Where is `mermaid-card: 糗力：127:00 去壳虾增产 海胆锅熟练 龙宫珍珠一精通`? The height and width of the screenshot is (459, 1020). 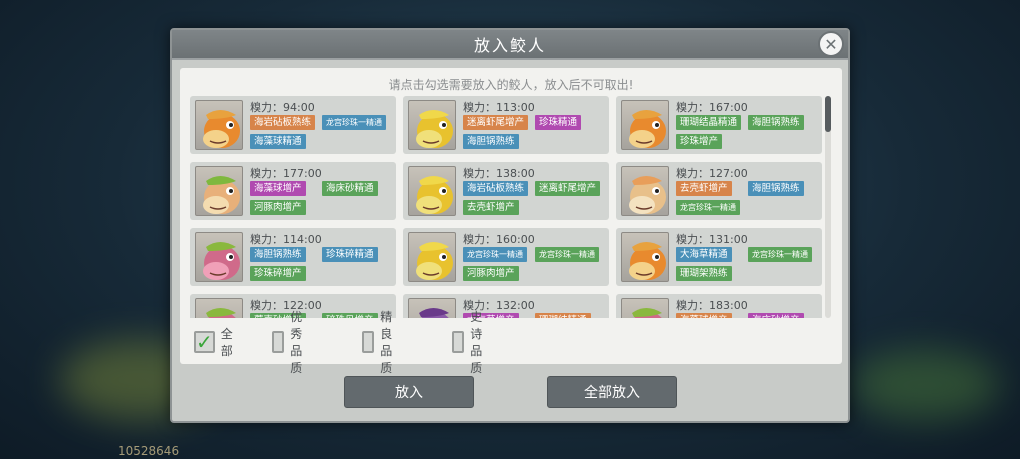
mermaid-card: 糗力：127:00 去壳虾增产 海胆锅熟练 龙宫珍珠一精通 is located at coordinates (719, 191).